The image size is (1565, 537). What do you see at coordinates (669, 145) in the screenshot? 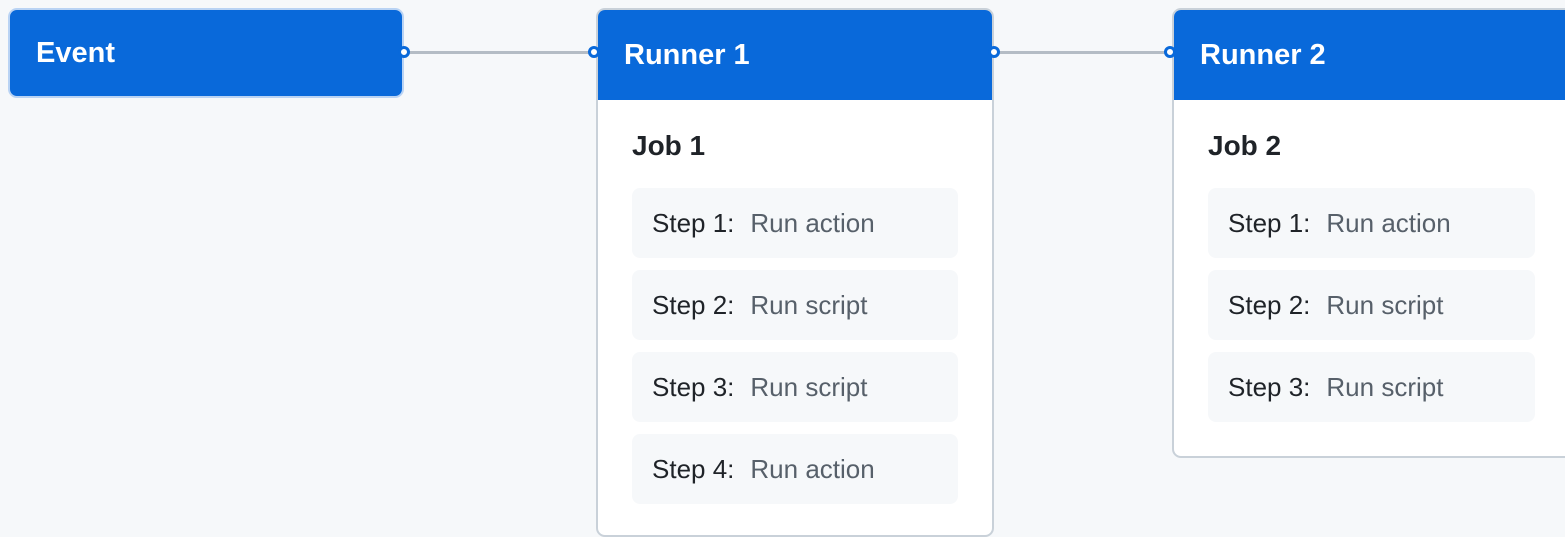
I see `job-1-title: Job 1` at bounding box center [669, 145].